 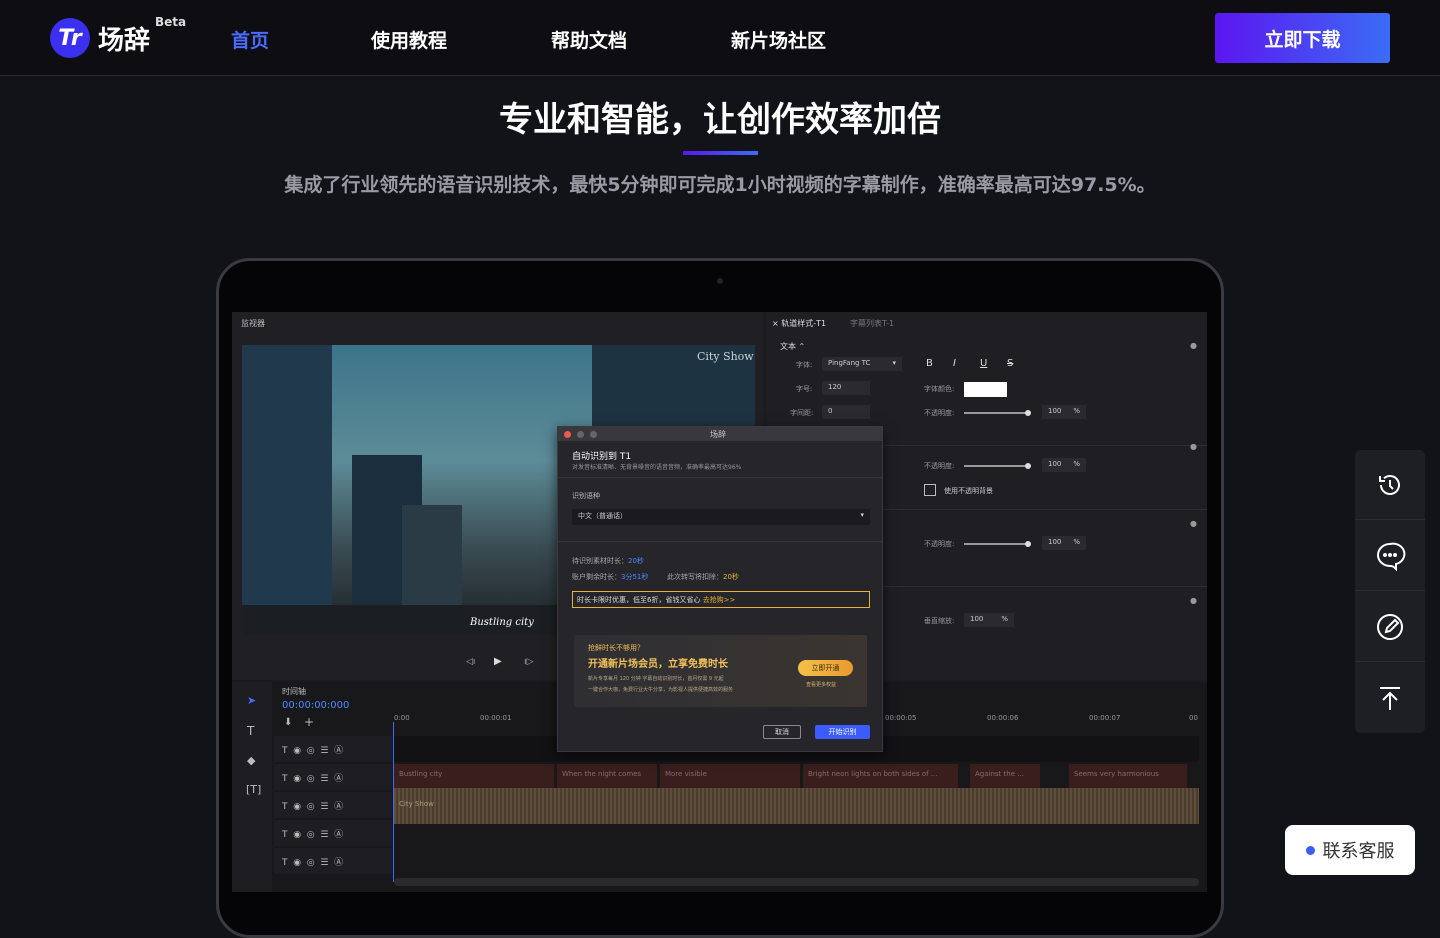 I want to click on tab-subtitle-list: 字幕列表T-1, so click(x=872, y=323).